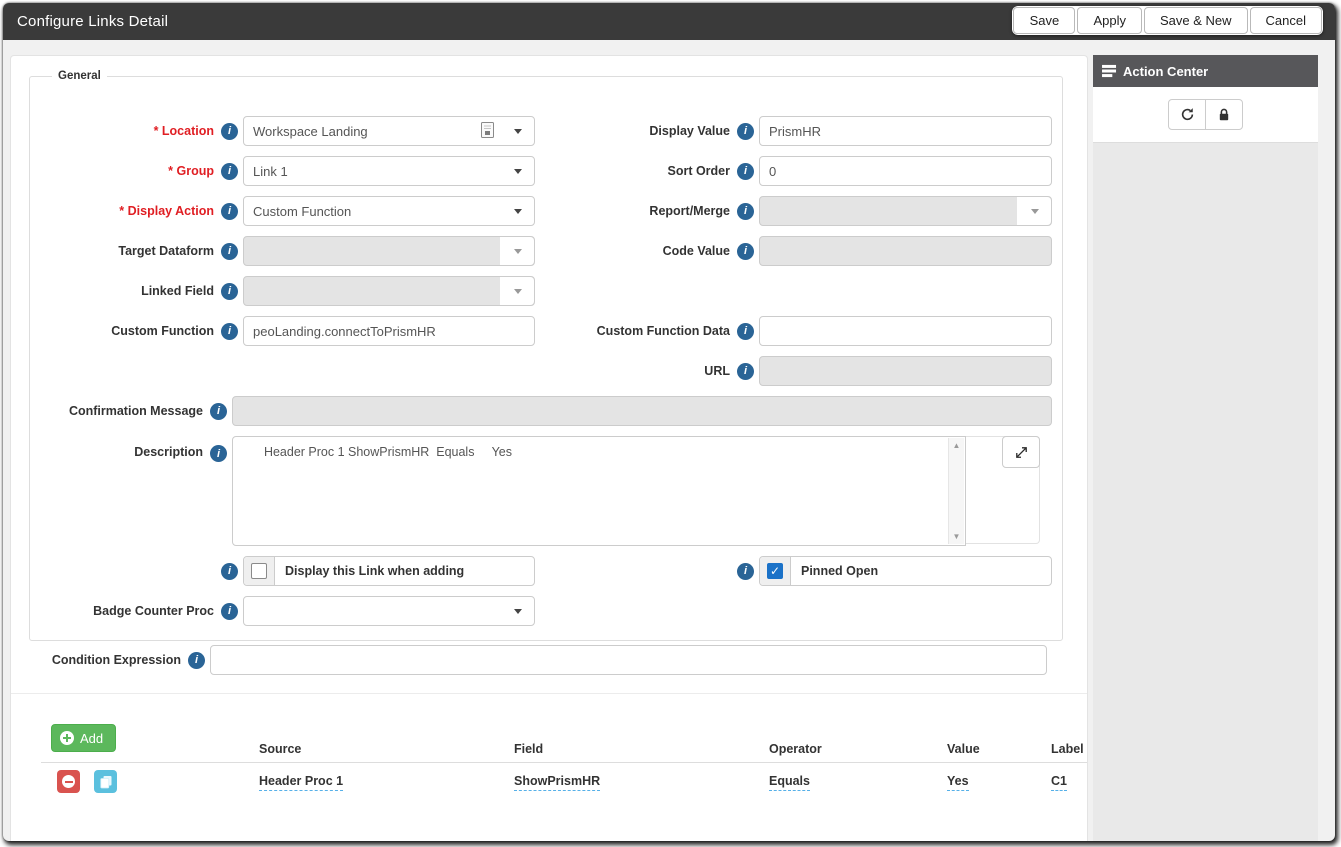 The width and height of the screenshot is (1341, 847). Describe the element at coordinates (1109, 20) in the screenshot. I see `apply-button: Apply` at that location.